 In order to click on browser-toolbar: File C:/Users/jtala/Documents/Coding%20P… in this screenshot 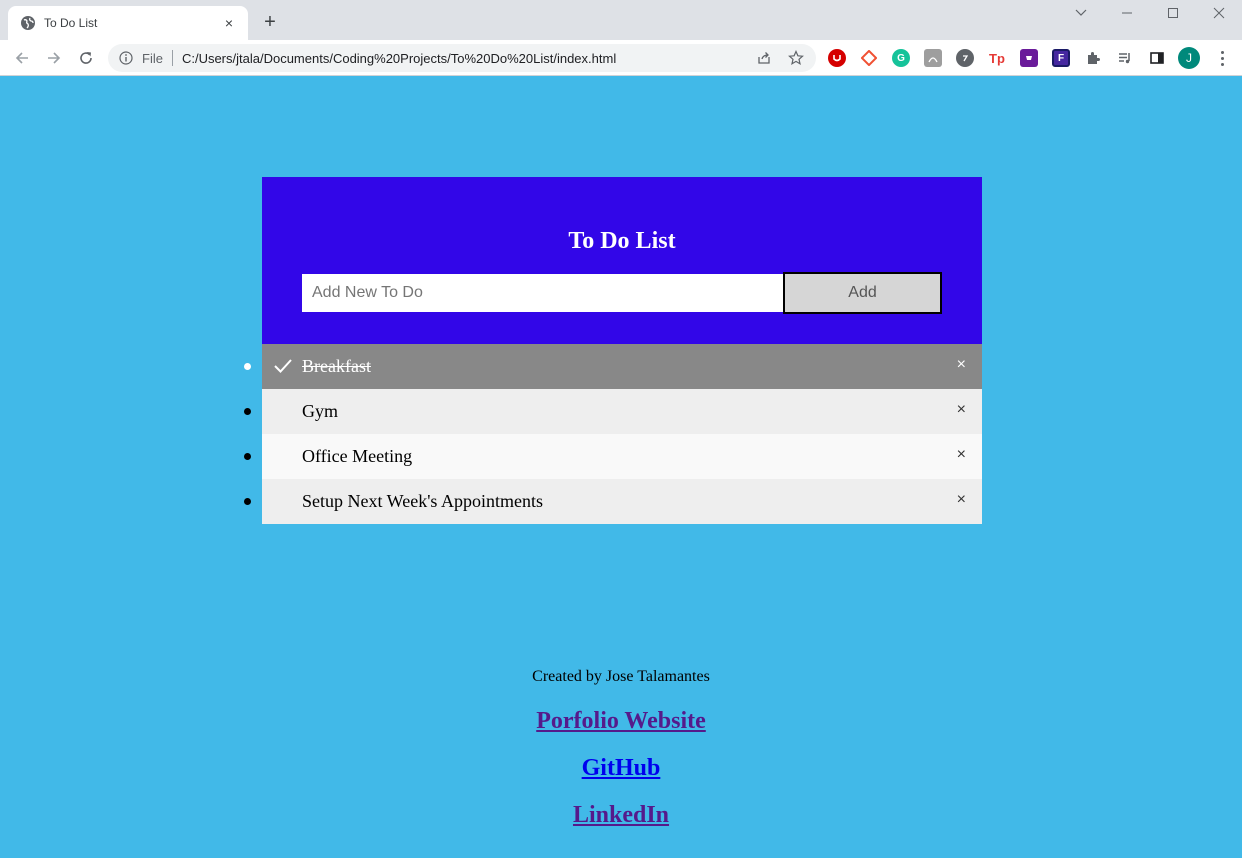, I will do `click(621, 58)`.